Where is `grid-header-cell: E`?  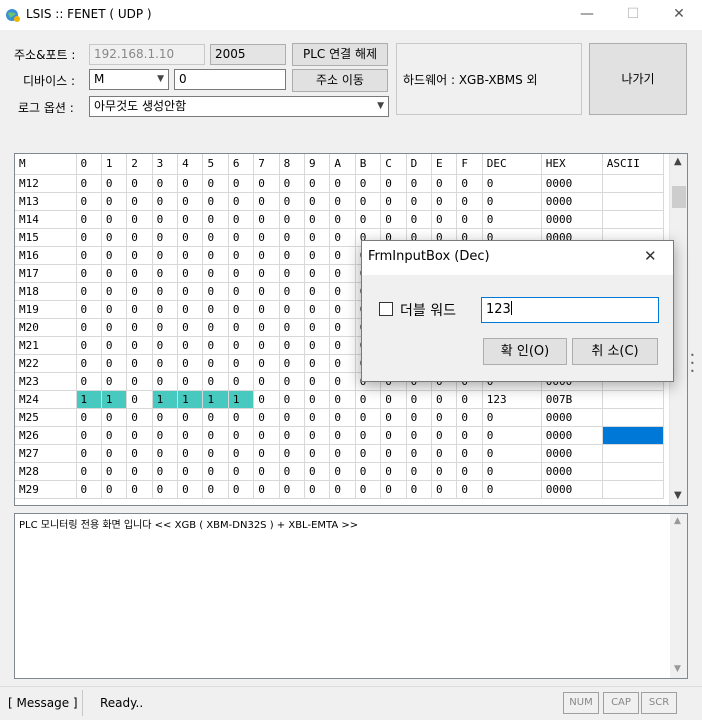
grid-header-cell: E is located at coordinates (444, 164).